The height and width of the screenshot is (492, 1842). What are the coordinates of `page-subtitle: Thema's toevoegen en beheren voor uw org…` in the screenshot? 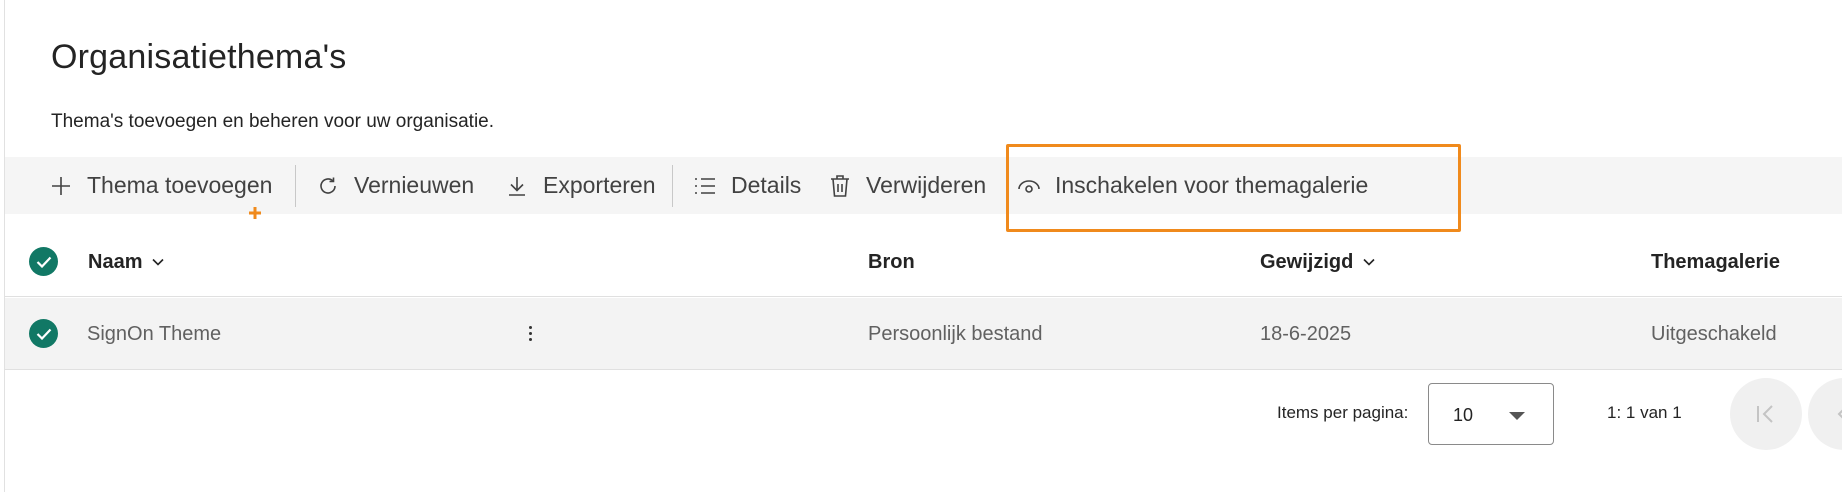 It's located at (273, 121).